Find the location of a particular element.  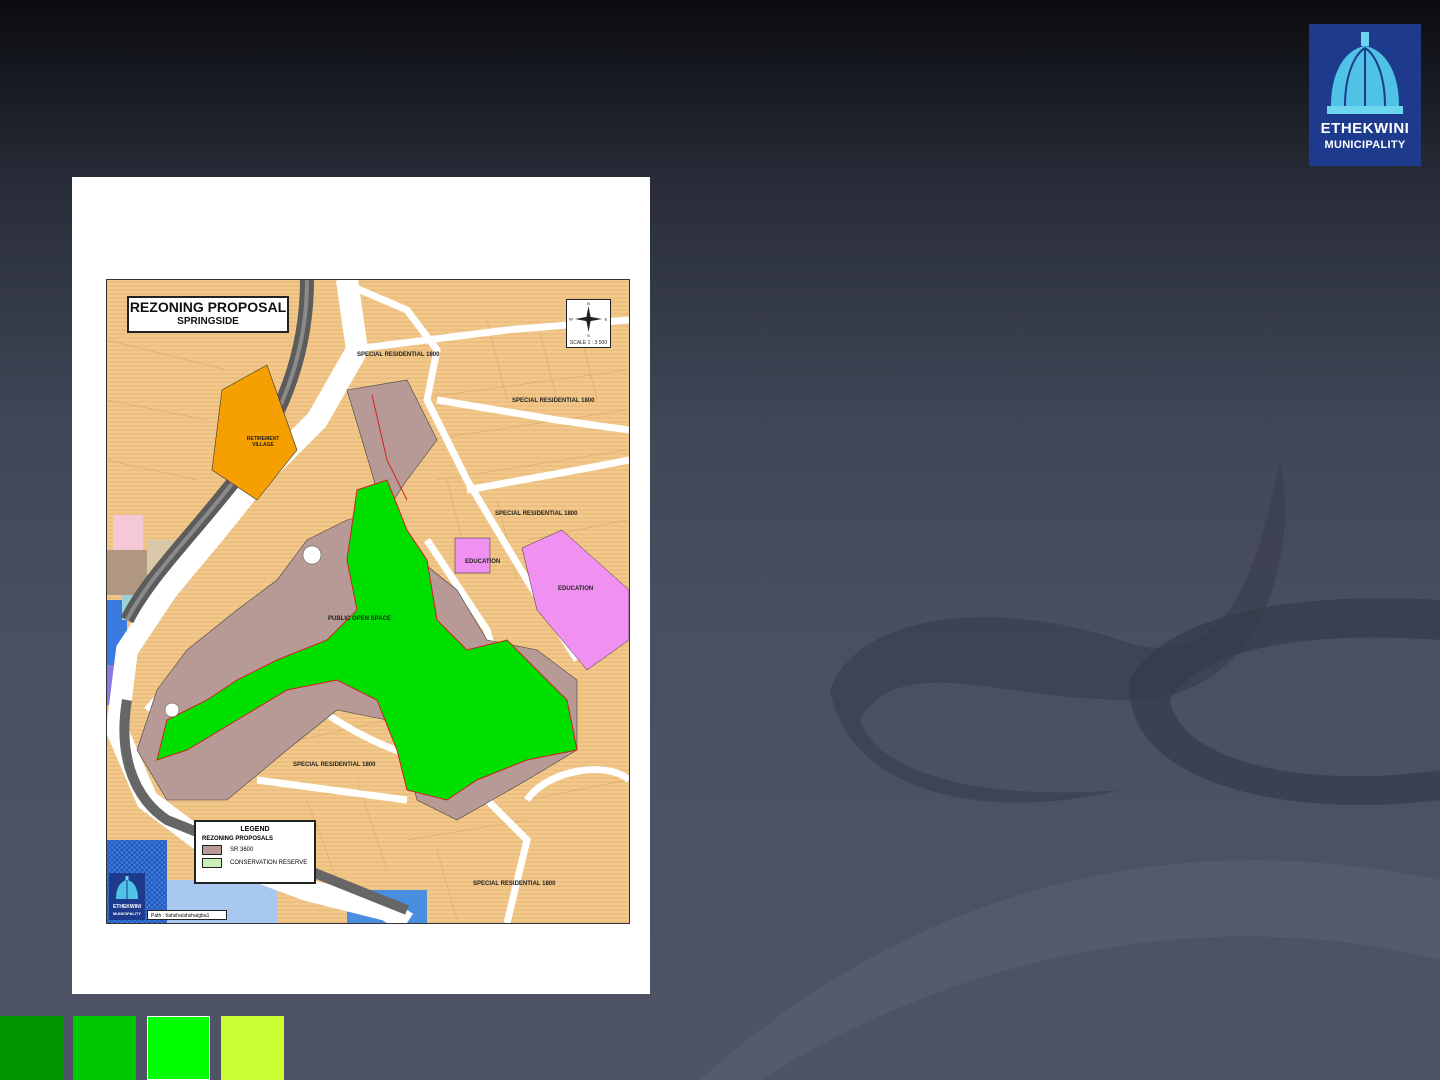

map-scale: SCALE 1 : 3 500 is located at coordinates (588, 343).